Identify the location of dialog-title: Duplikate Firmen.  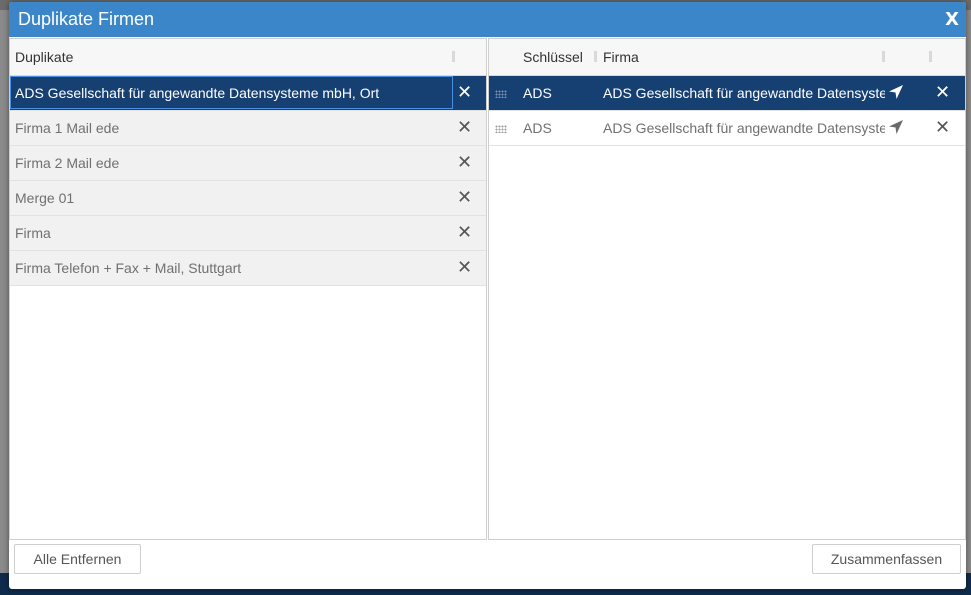
(86, 19).